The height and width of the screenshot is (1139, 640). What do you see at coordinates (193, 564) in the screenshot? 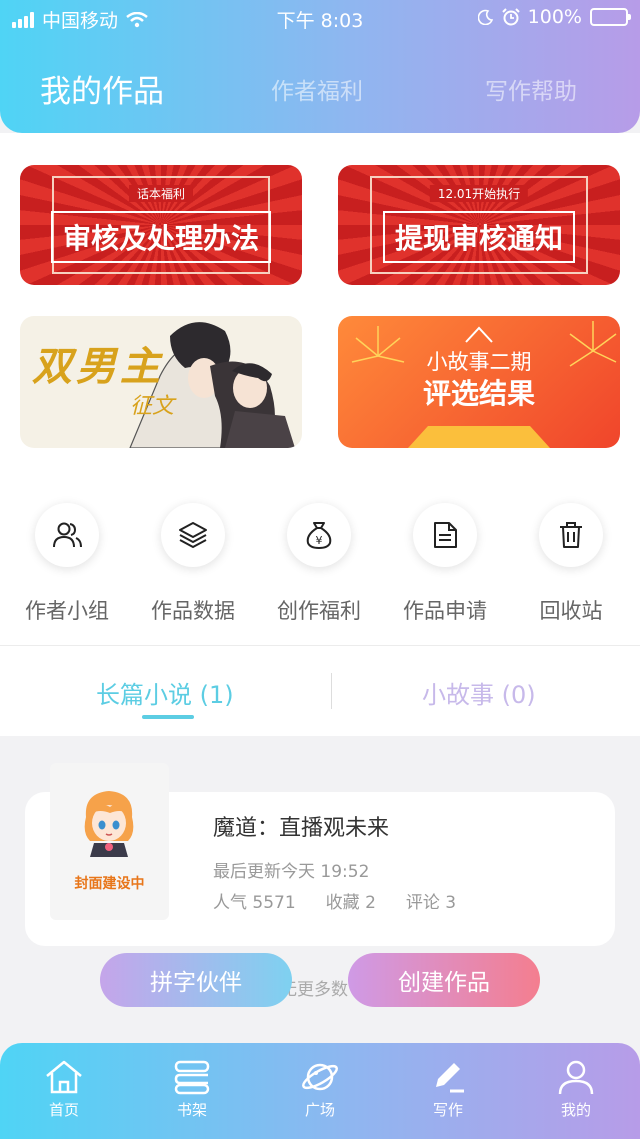
I see `menu-work-data: 作品数据` at bounding box center [193, 564].